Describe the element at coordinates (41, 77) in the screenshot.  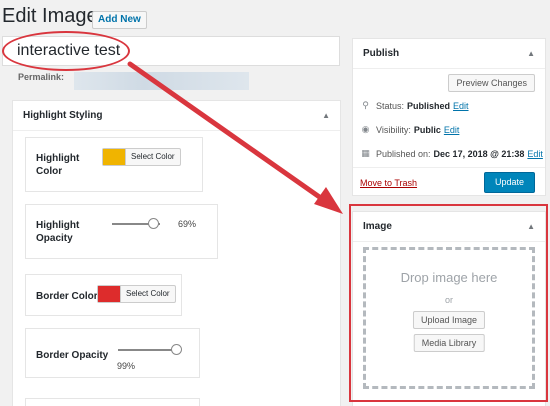
I see `permalink-label: Permalink:` at that location.